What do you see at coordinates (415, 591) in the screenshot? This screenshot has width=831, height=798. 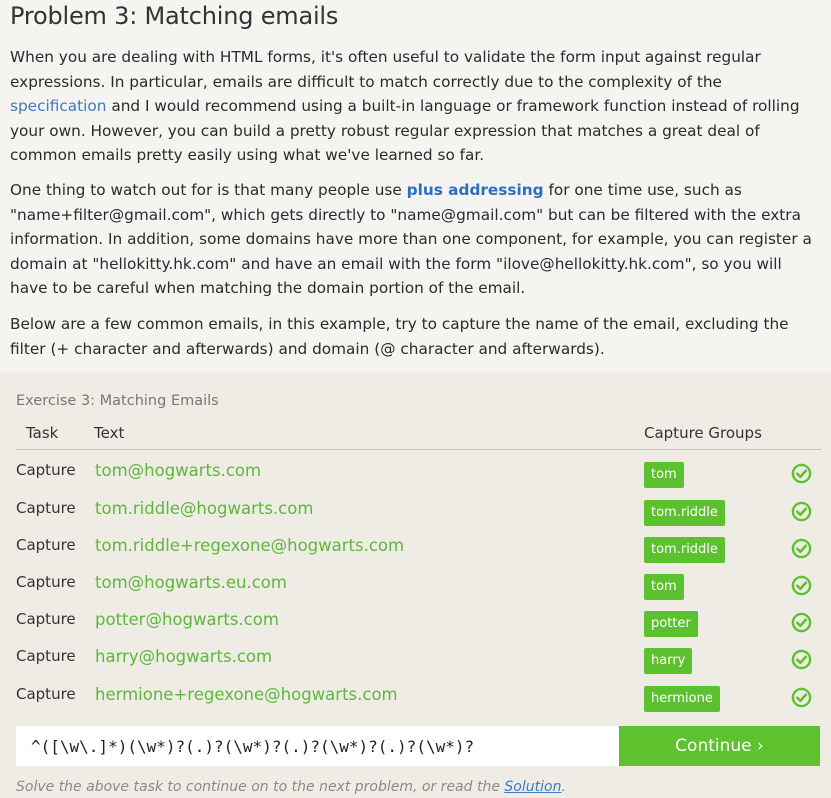 I see `table-row: Capture tom@hogwarts.eu.com tom` at bounding box center [415, 591].